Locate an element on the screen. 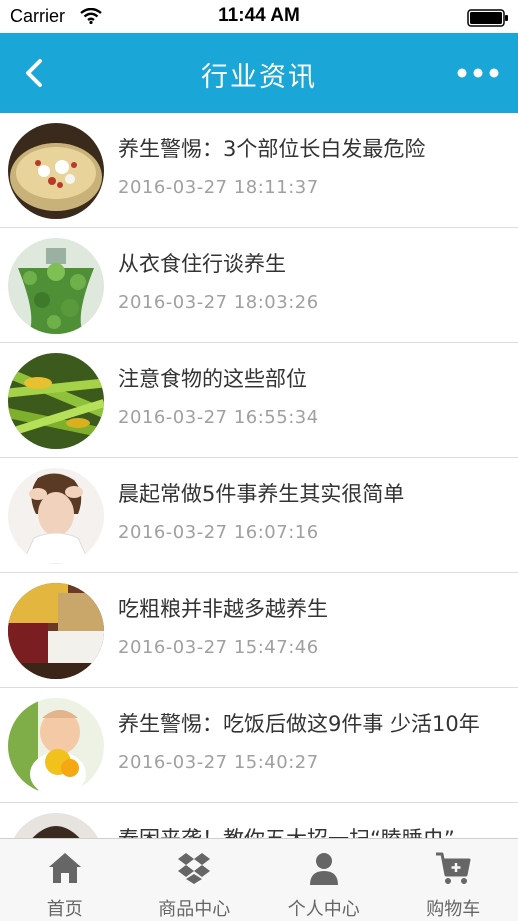 The image size is (518, 921). tab-cart: 购物车 is located at coordinates (453, 880).